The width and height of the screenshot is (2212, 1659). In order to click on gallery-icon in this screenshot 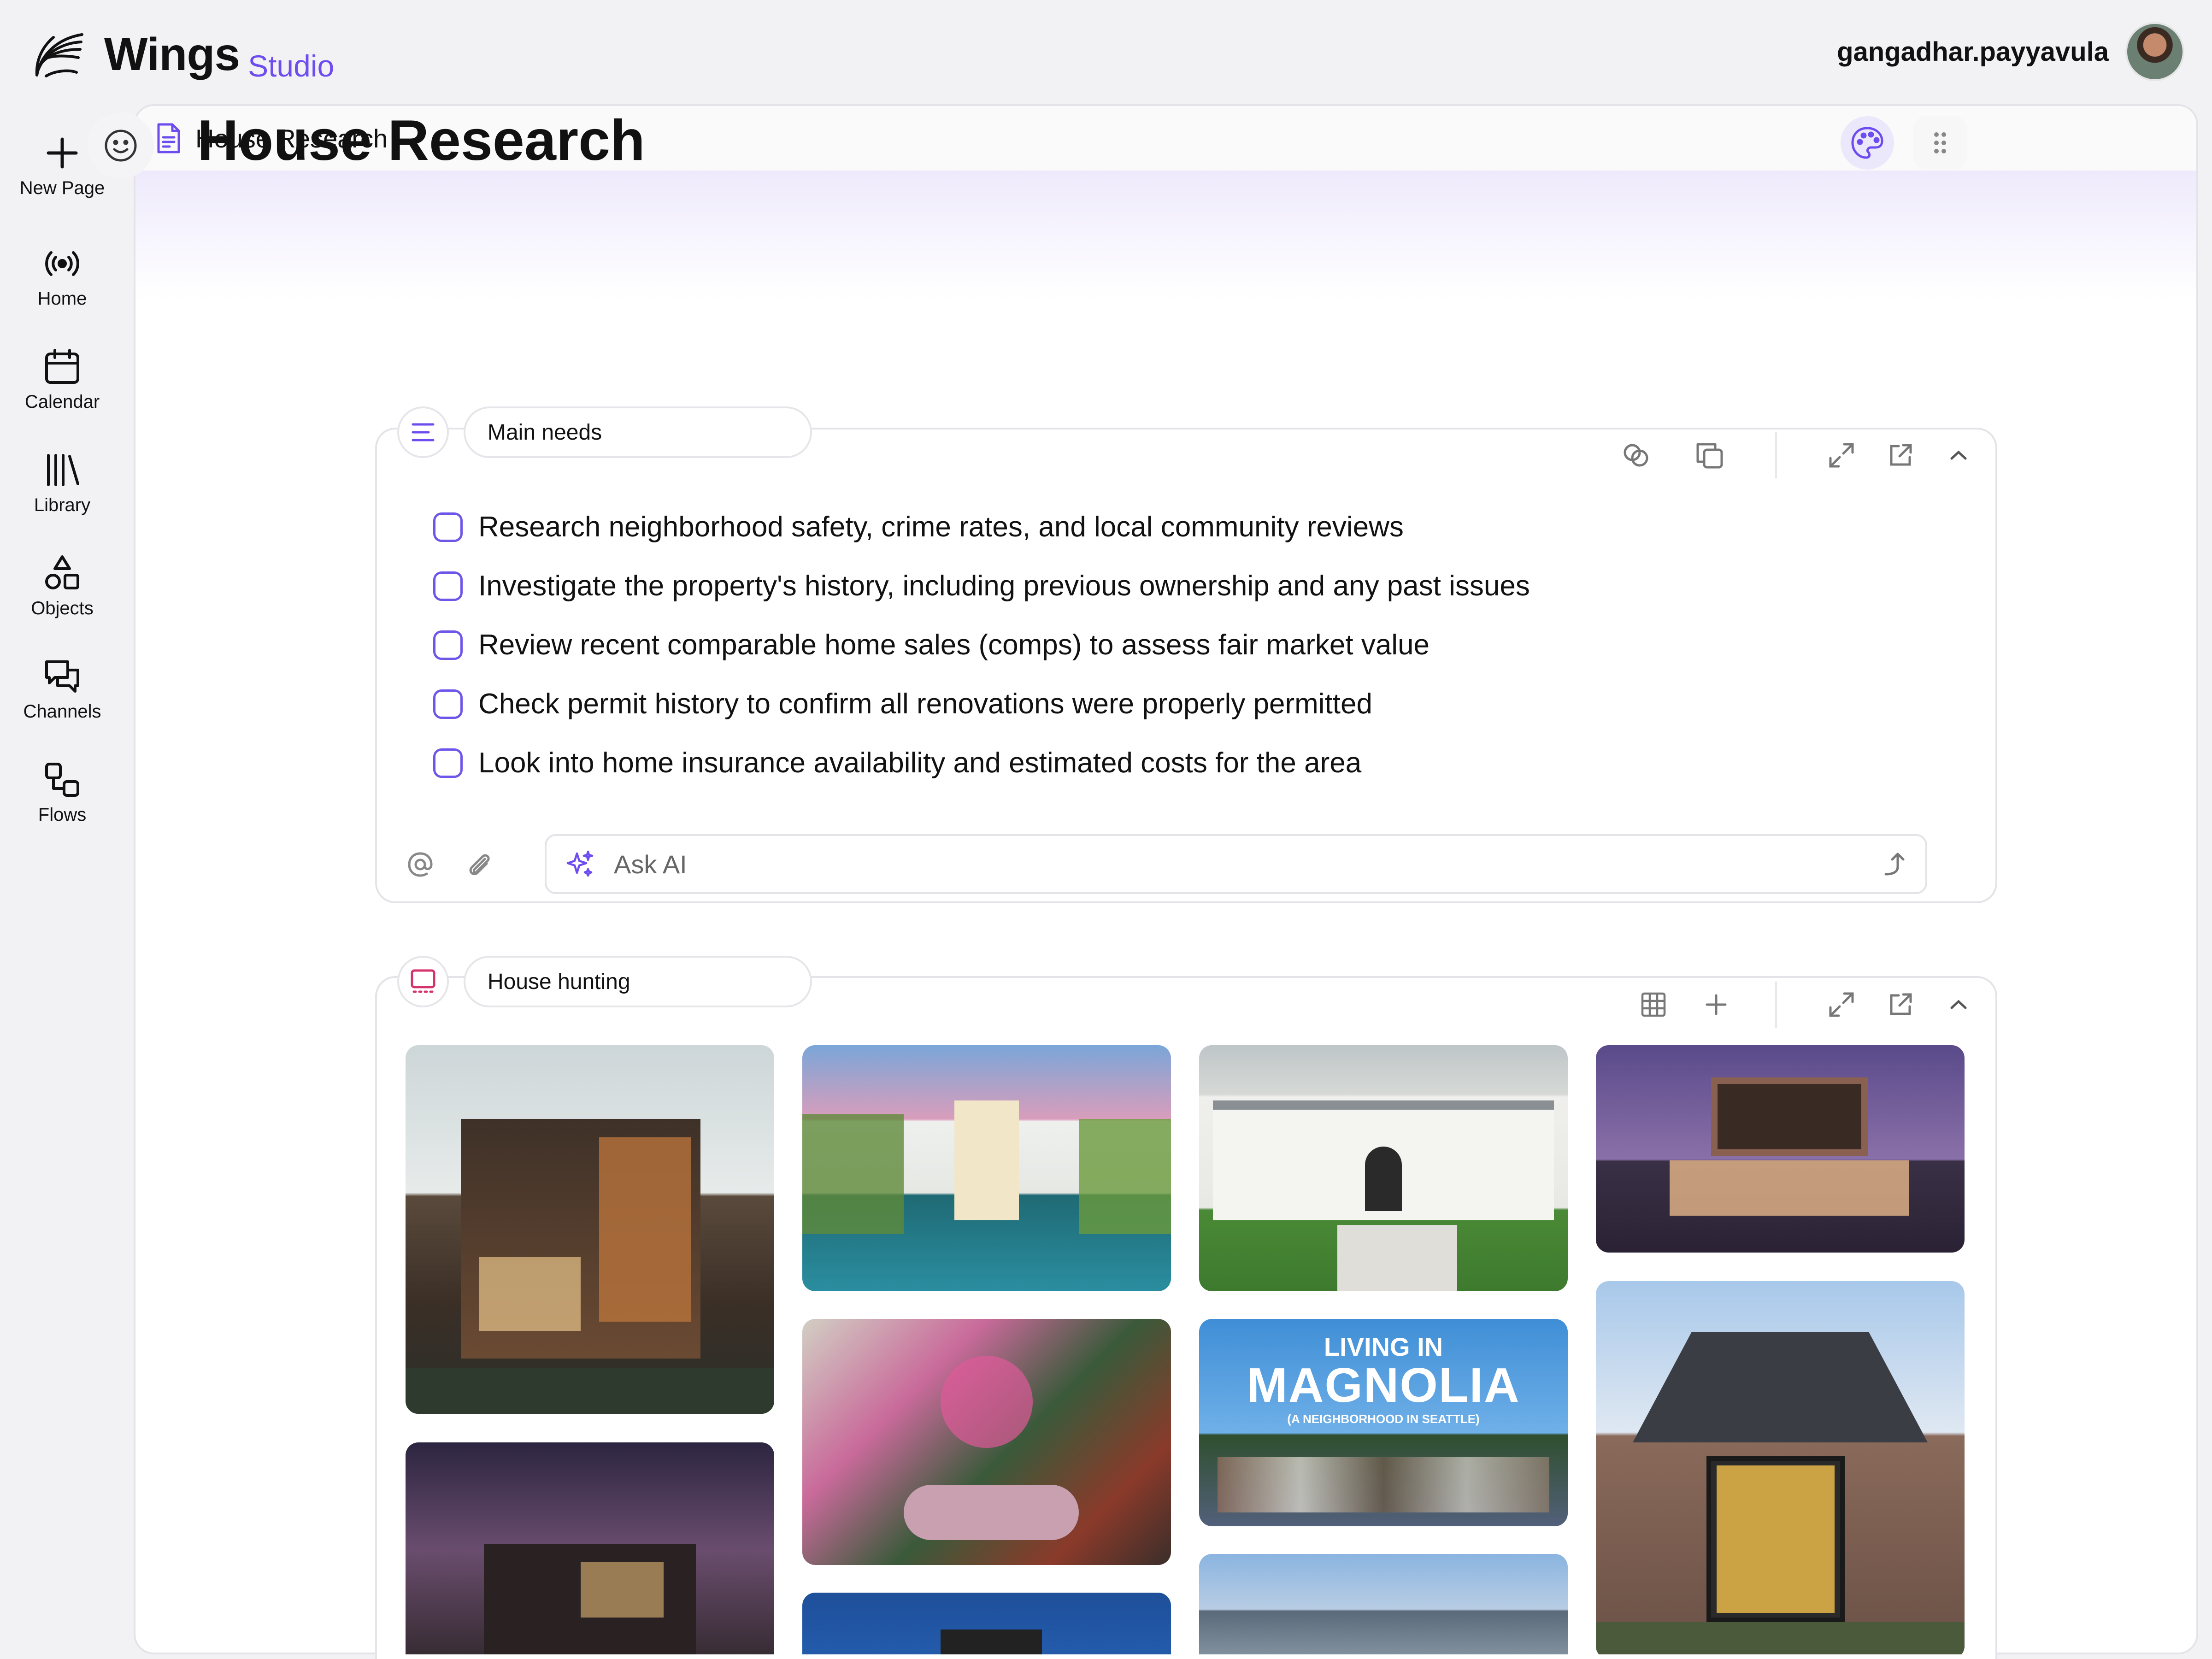, I will do `click(423, 981)`.